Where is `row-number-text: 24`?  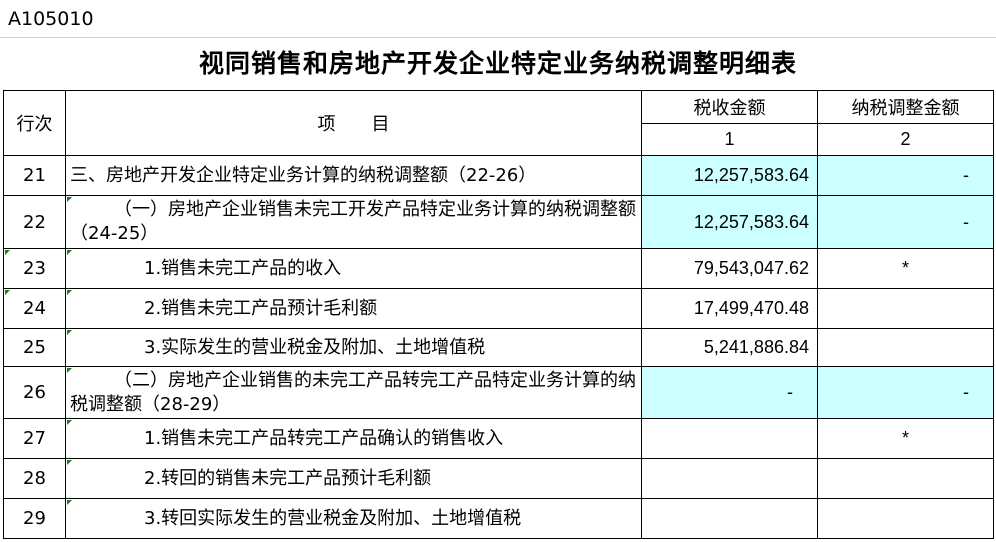 row-number-text: 24 is located at coordinates (34, 308).